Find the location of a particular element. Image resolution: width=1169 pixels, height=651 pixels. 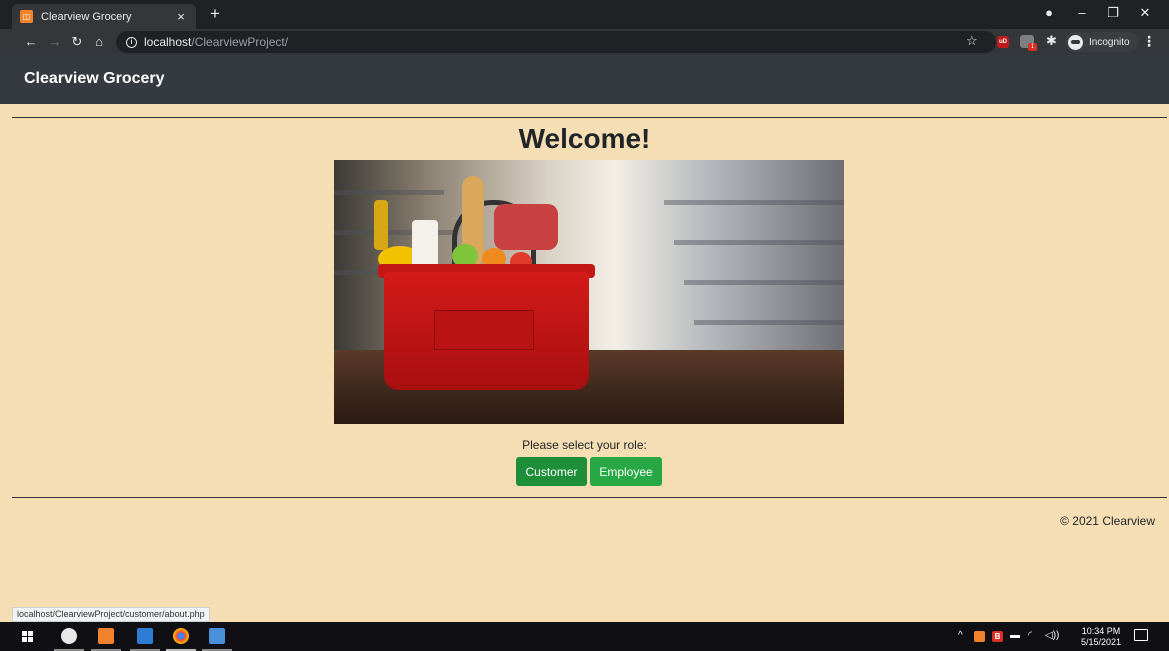

minimize-icon: – is located at coordinates (1082, 13).